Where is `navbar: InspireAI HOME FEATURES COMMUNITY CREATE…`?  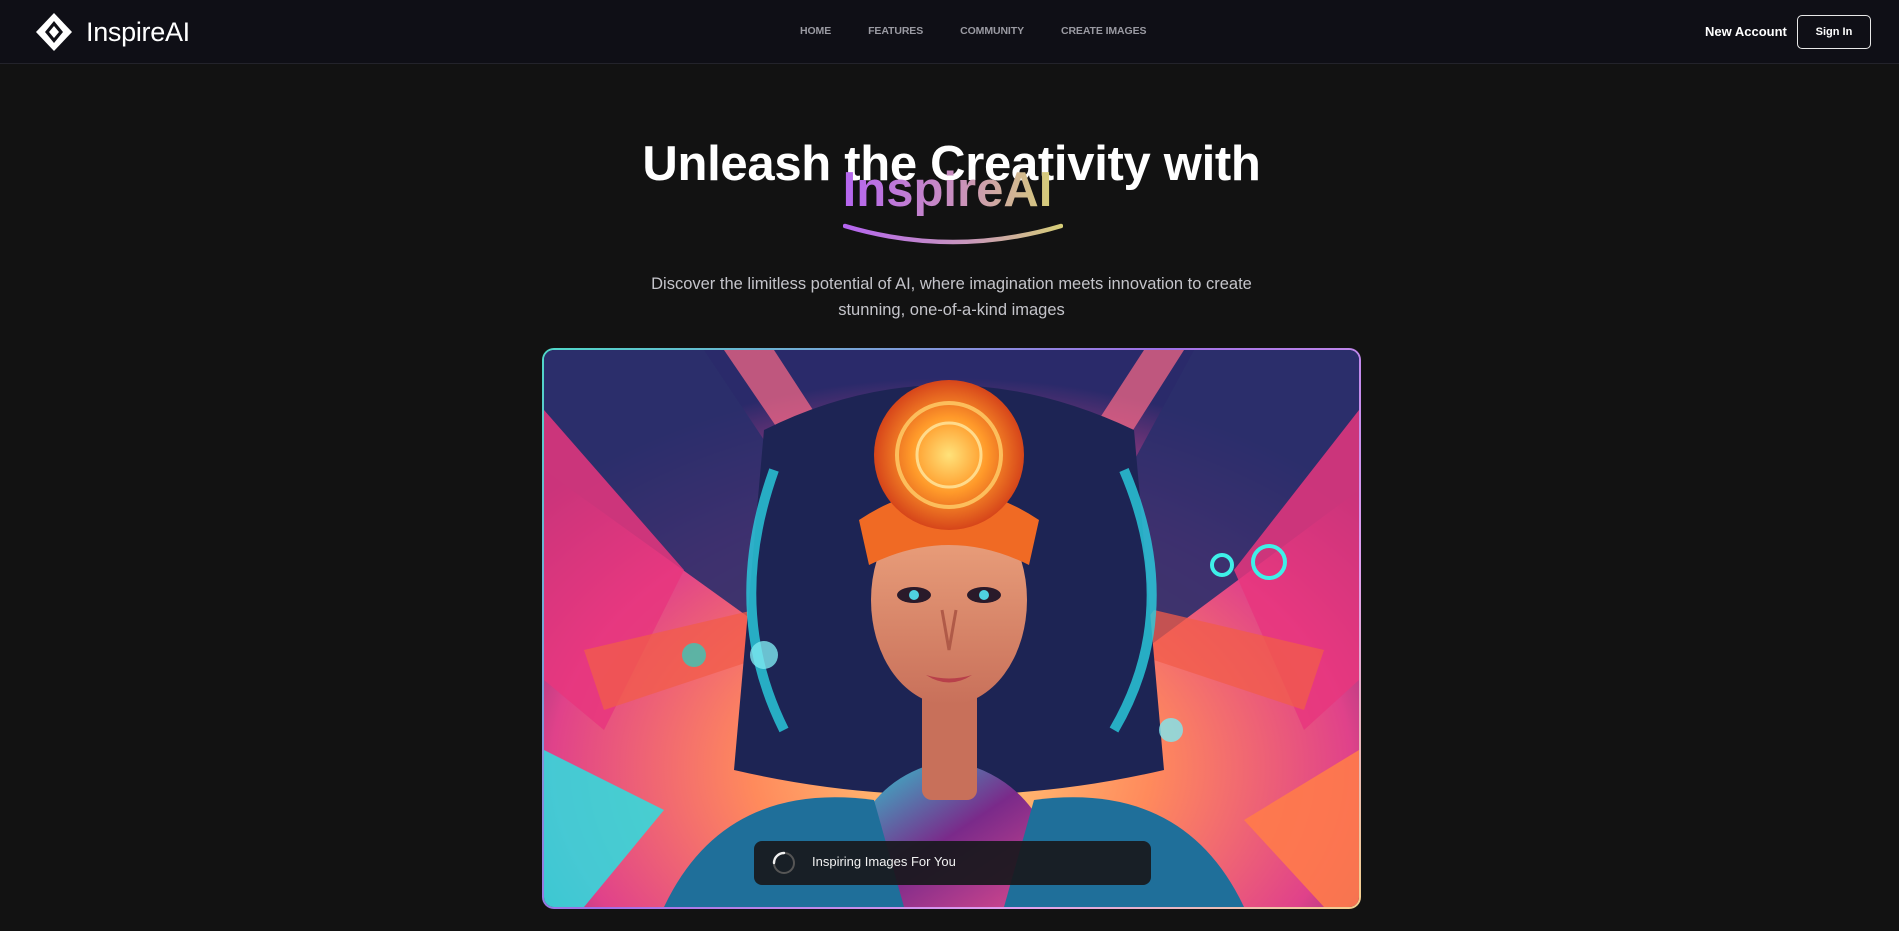 navbar: InspireAI HOME FEATURES COMMUNITY CREATE… is located at coordinates (949, 32).